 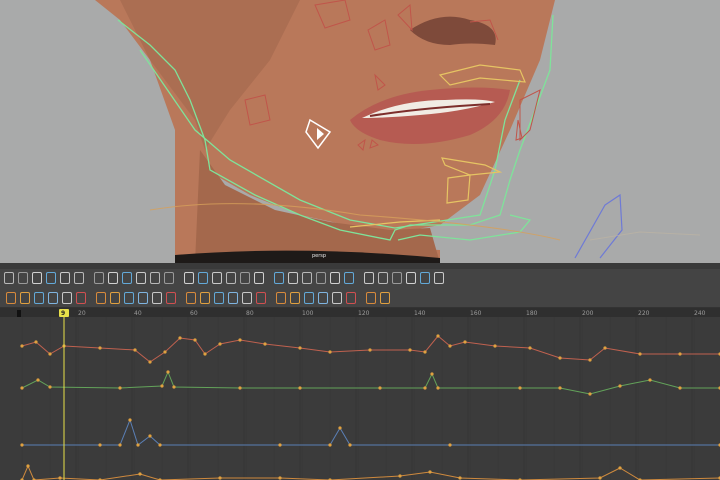 What do you see at coordinates (370, 472) in the screenshot?
I see `curve-rotate-x` at bounding box center [370, 472].